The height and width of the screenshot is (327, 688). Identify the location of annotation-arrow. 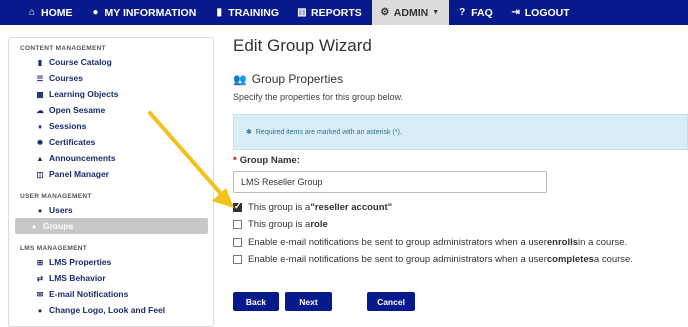
(191, 159).